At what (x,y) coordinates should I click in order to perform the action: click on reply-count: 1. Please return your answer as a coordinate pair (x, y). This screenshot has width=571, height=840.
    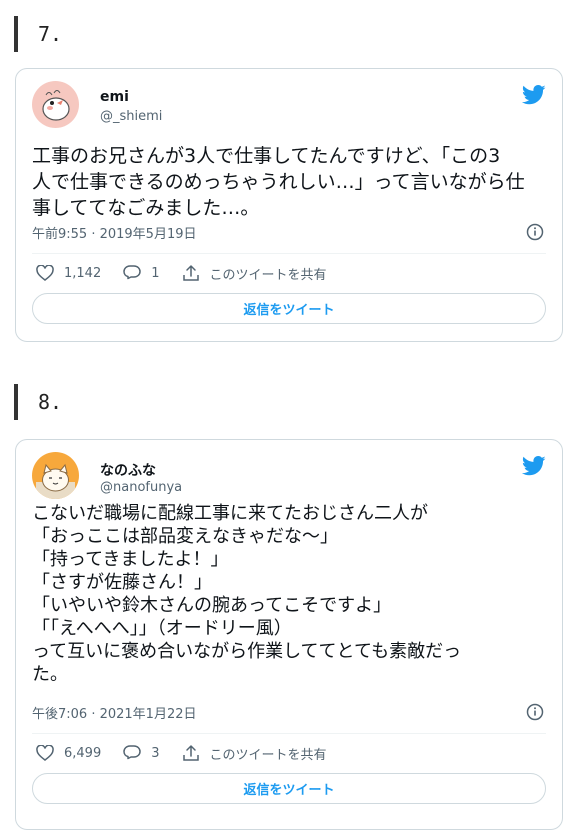
    Looking at the image, I should click on (155, 273).